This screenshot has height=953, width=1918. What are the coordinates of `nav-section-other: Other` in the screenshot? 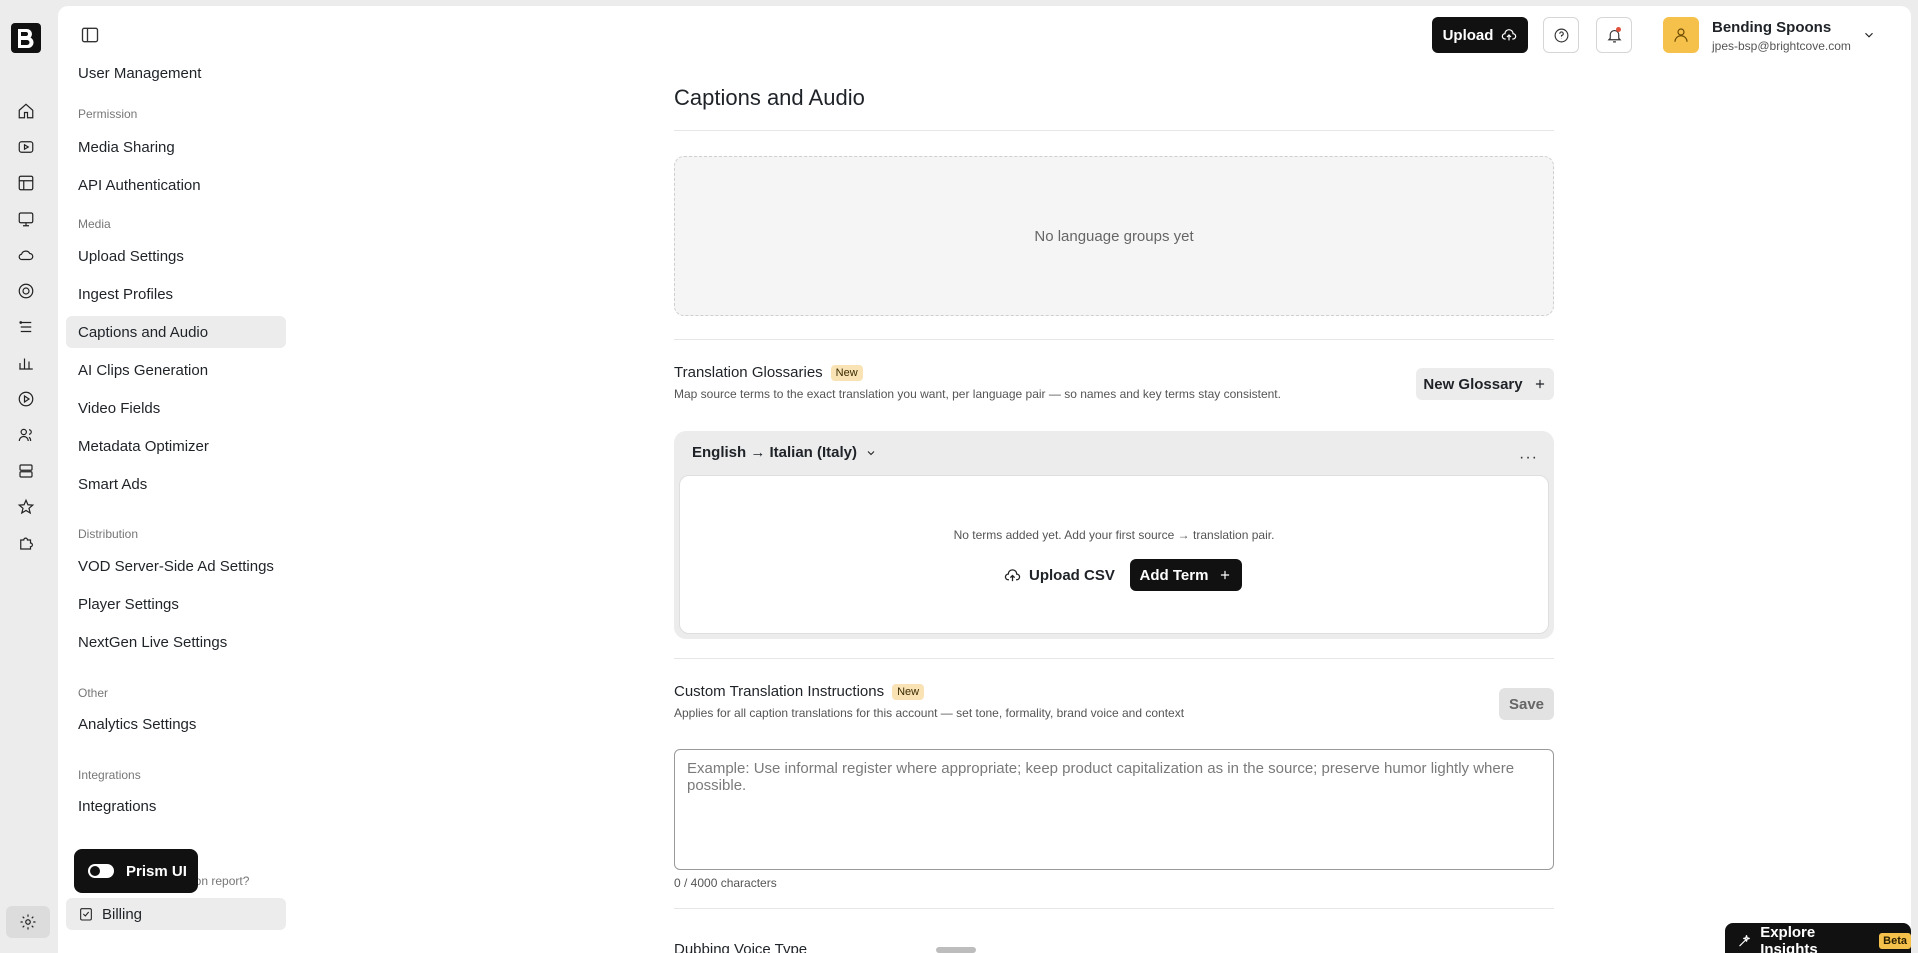 It's located at (93, 693).